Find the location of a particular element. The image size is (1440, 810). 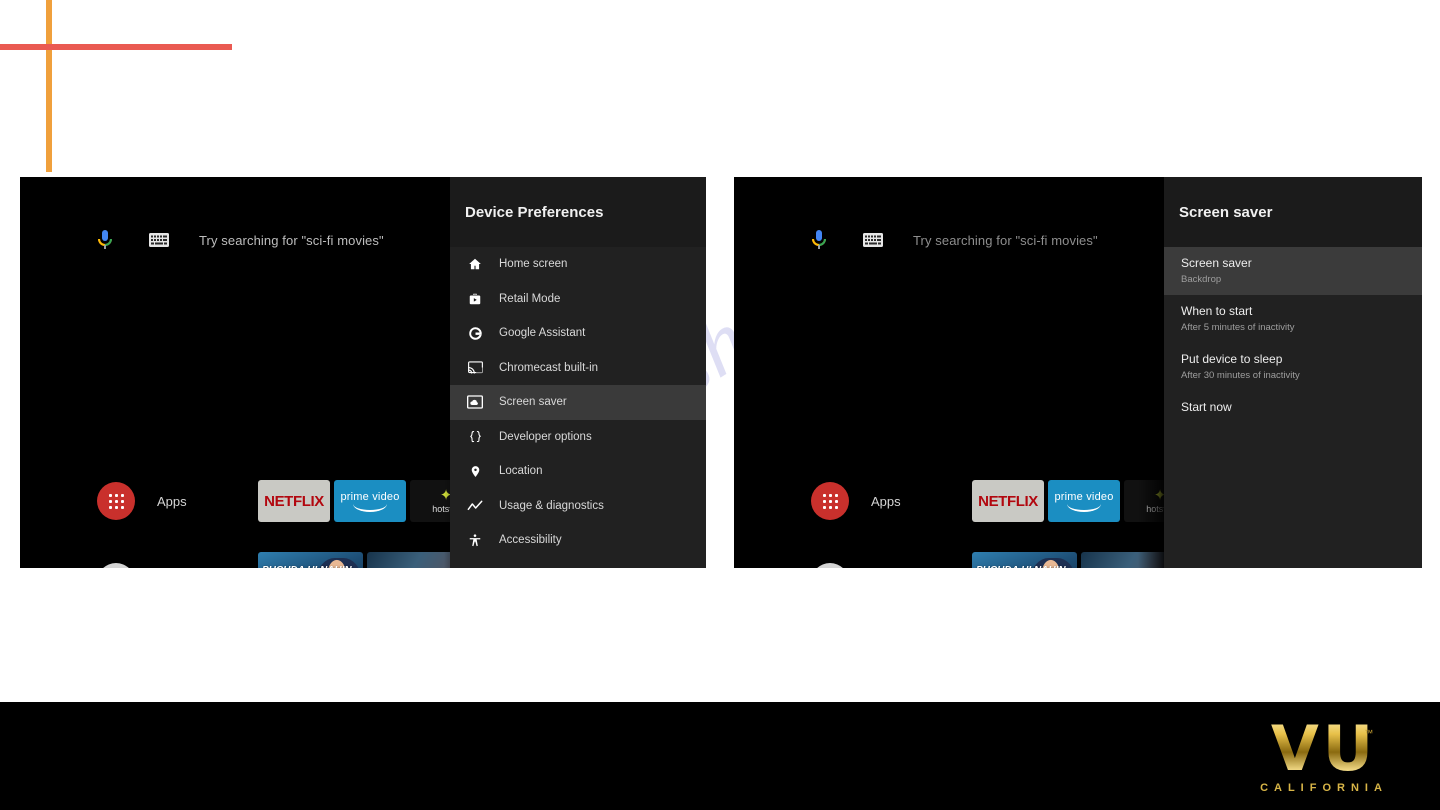

menu-item-location: Location is located at coordinates (578, 471).